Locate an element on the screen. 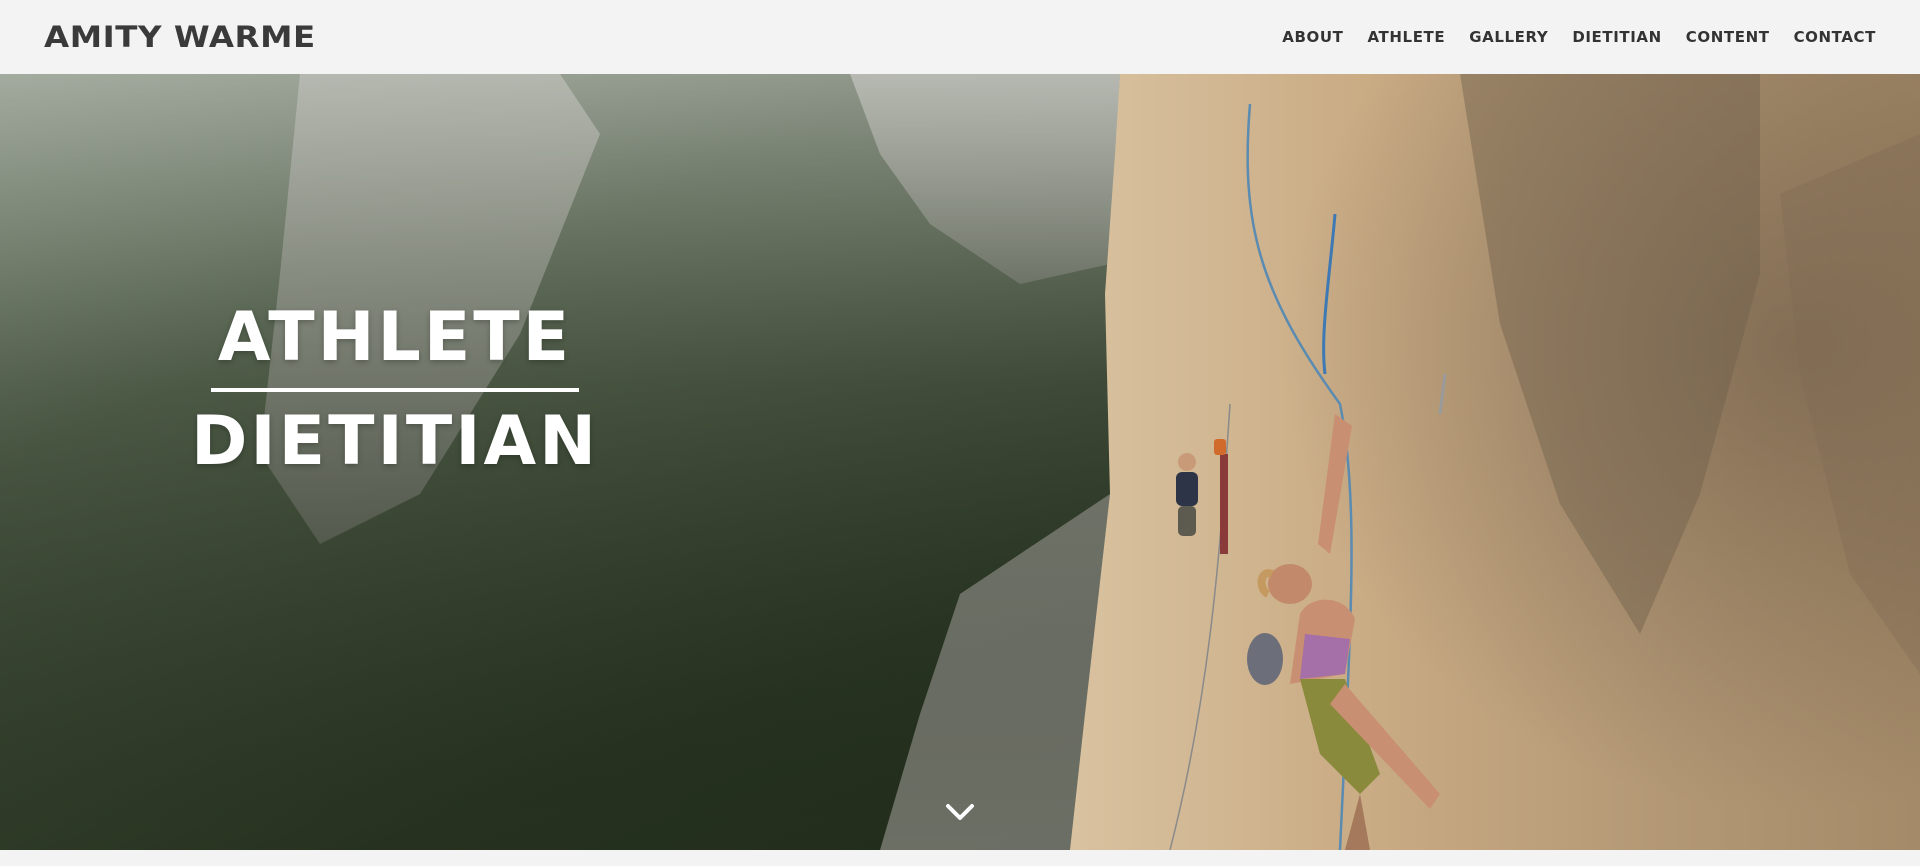 This screenshot has height=866, width=1920. hero-title-divider is located at coordinates (395, 390).